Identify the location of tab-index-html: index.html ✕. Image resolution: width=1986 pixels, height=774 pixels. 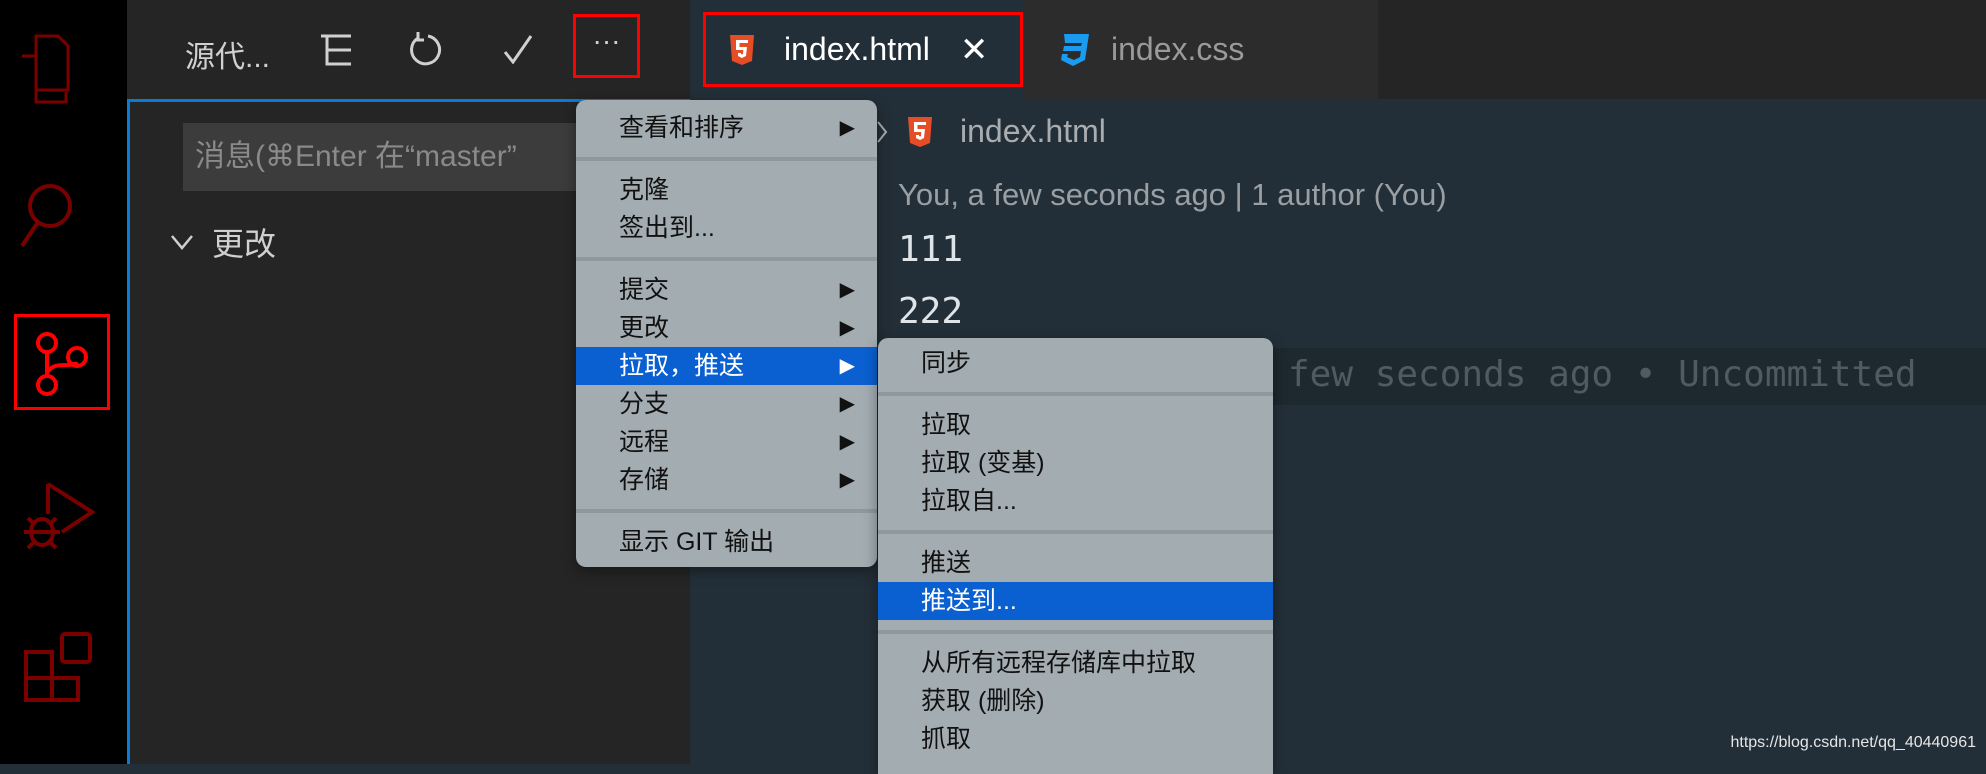
(856, 49).